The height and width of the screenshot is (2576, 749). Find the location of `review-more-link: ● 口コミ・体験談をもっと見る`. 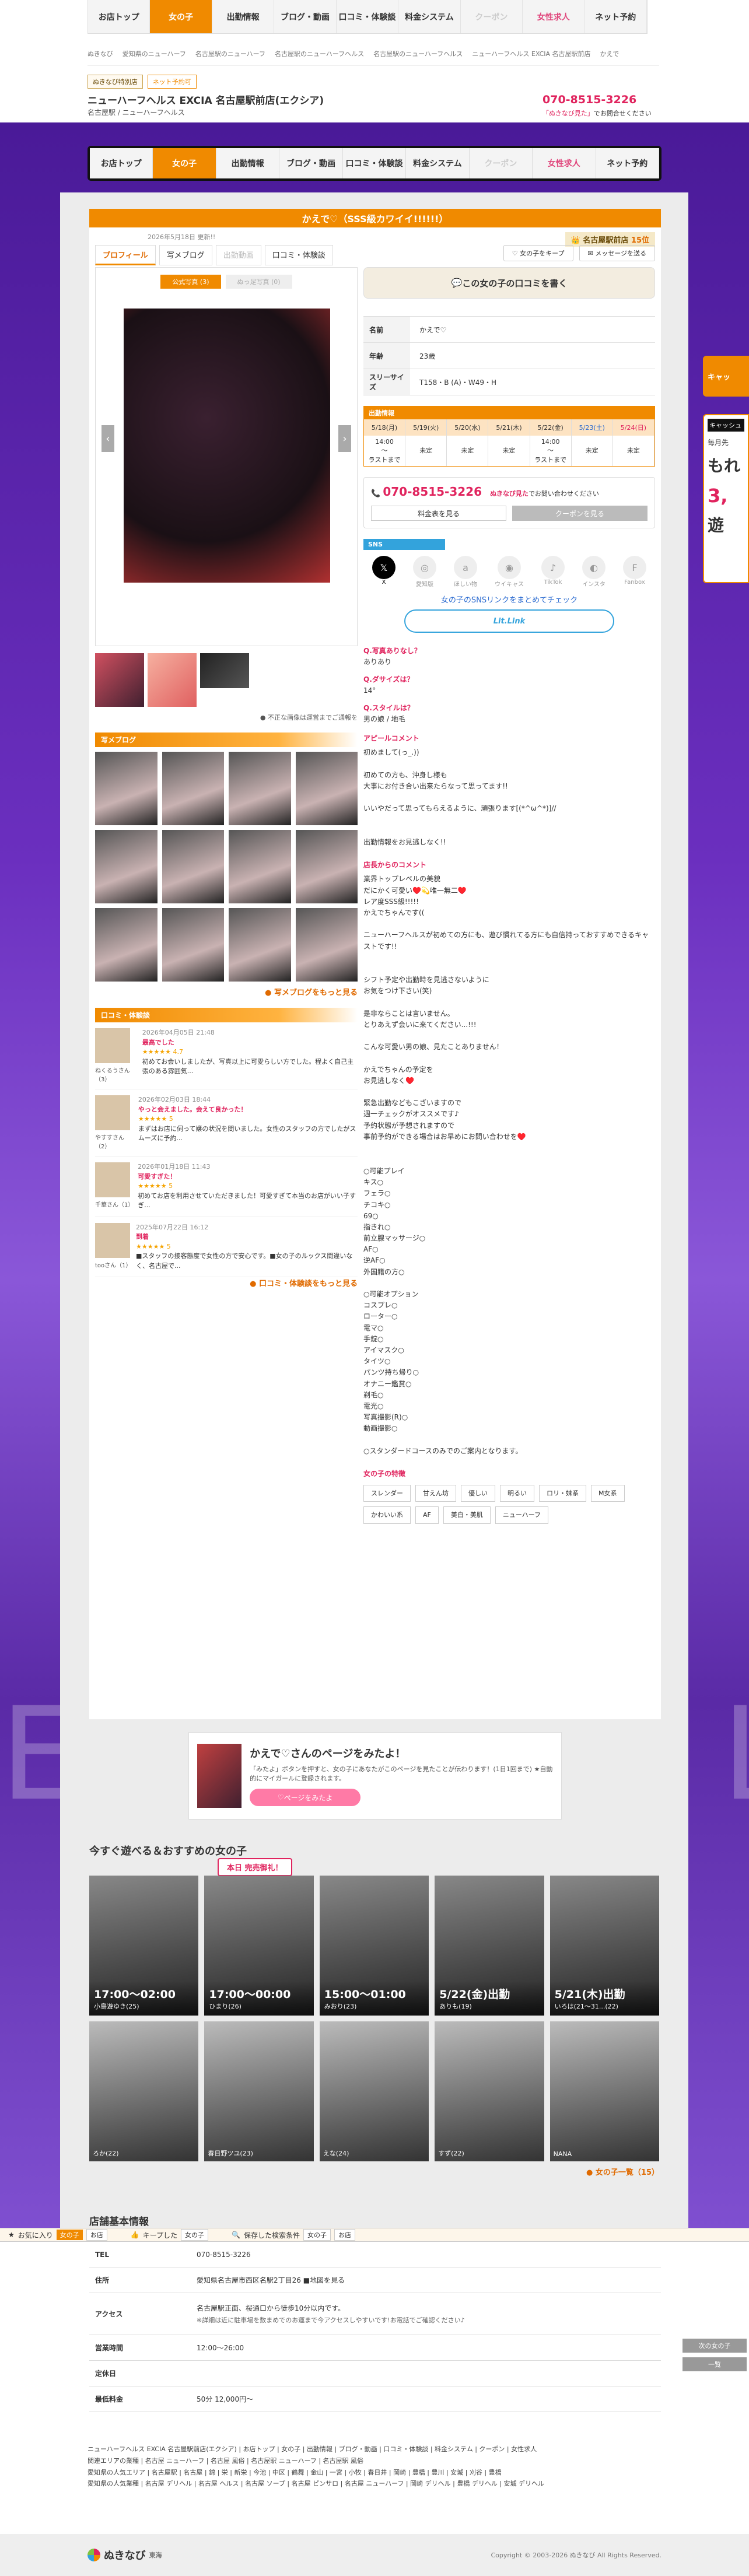

review-more-link: ● 口コミ・体験談をもっと見る is located at coordinates (226, 1282).